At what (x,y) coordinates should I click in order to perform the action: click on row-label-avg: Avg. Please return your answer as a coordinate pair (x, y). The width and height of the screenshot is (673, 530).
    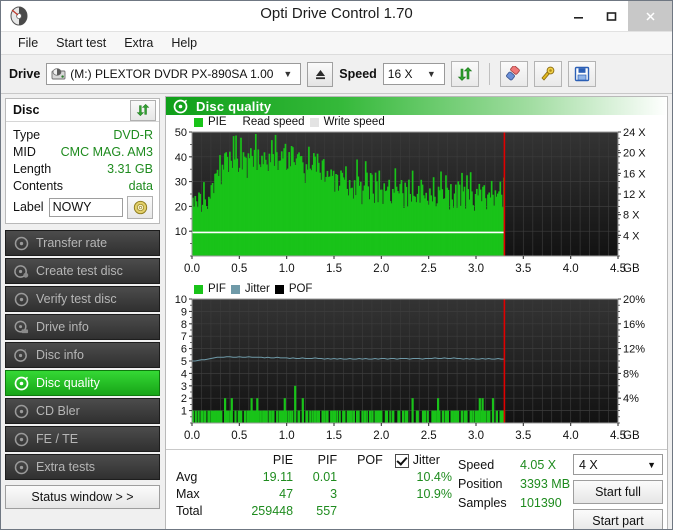
    Looking at the image, I should click on (187, 477).